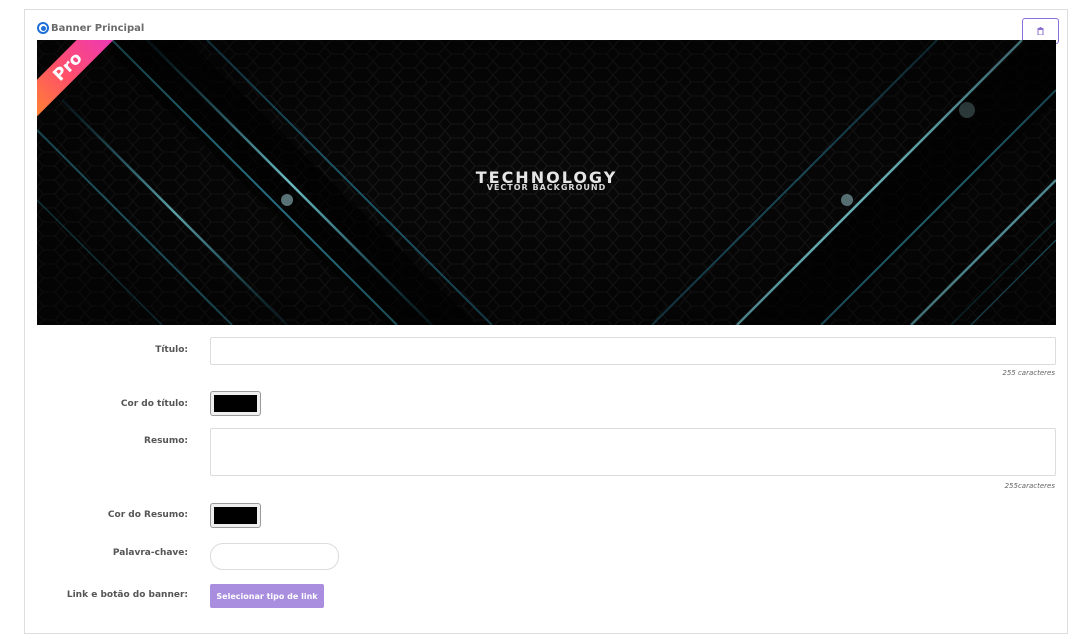 This screenshot has height=639, width=1092. What do you see at coordinates (1028, 373) in the screenshot?
I see `titulo-char-hint: 255 caracteres` at bounding box center [1028, 373].